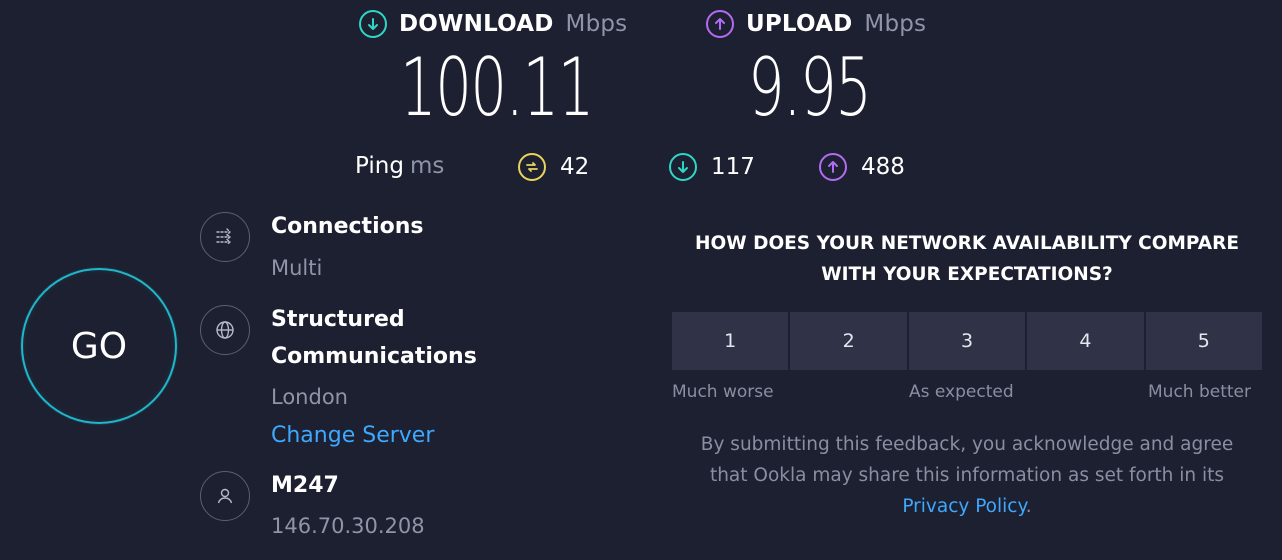 The image size is (1282, 560). I want to click on user-icon, so click(225, 496).